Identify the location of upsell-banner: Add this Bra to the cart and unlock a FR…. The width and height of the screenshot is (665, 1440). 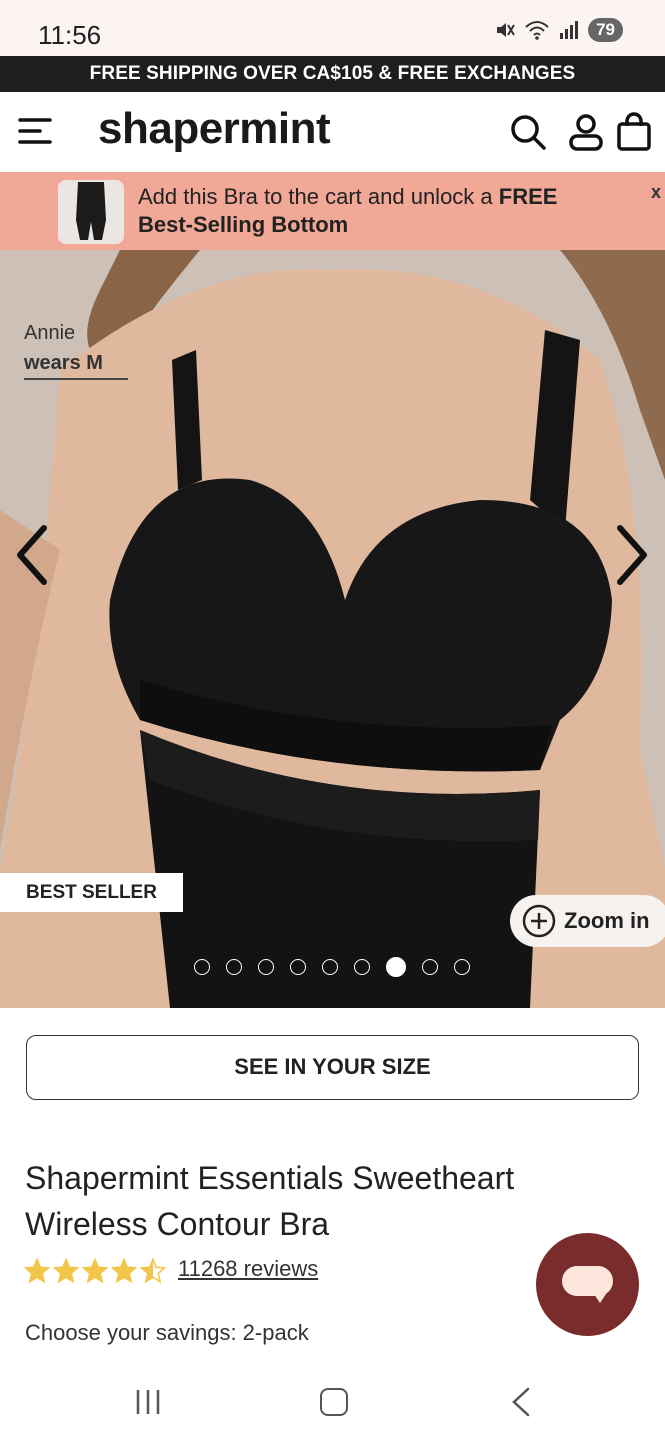
(332, 211).